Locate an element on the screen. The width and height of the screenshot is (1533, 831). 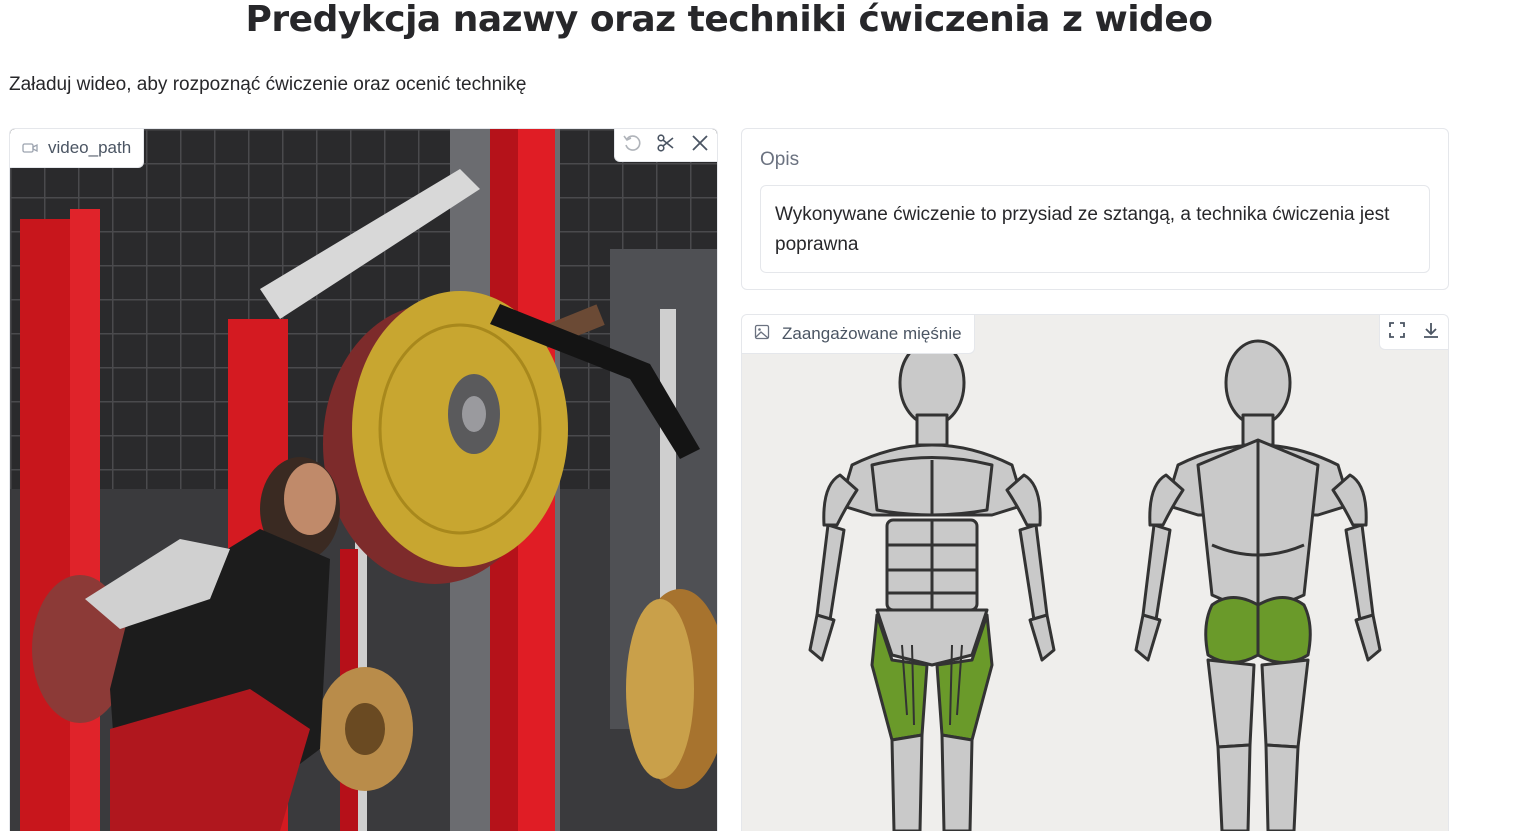
fullscreen-button is located at coordinates (1397, 332).